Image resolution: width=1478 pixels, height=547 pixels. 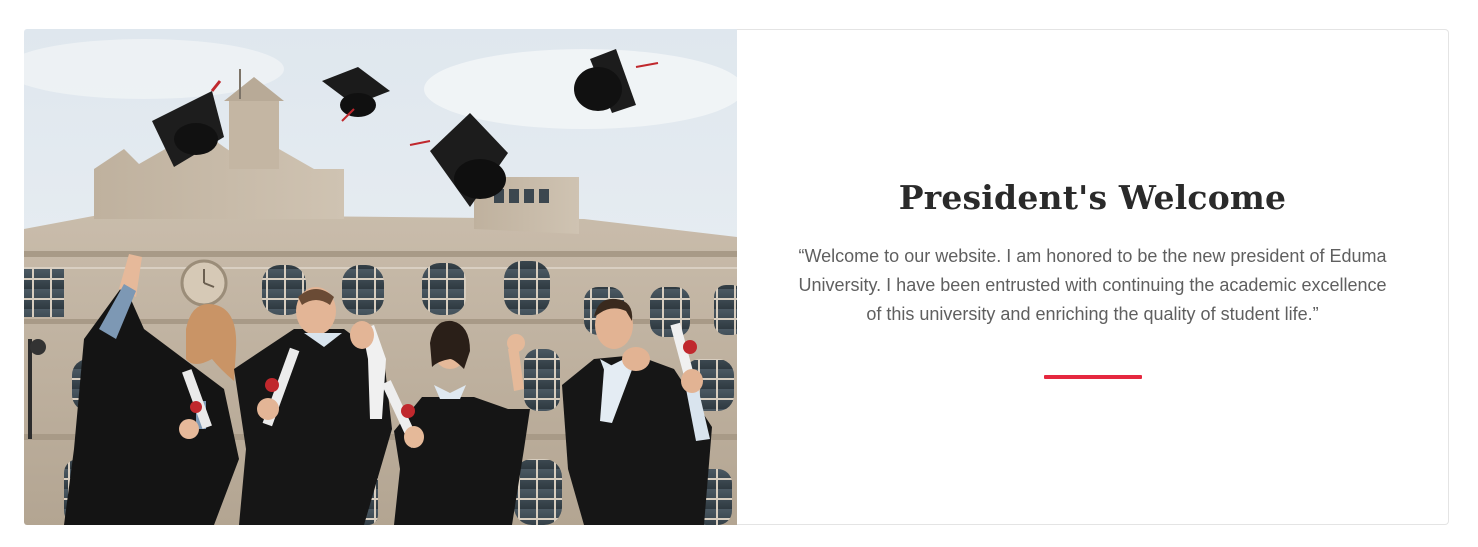 I want to click on accent-divider, so click(x=1092, y=377).